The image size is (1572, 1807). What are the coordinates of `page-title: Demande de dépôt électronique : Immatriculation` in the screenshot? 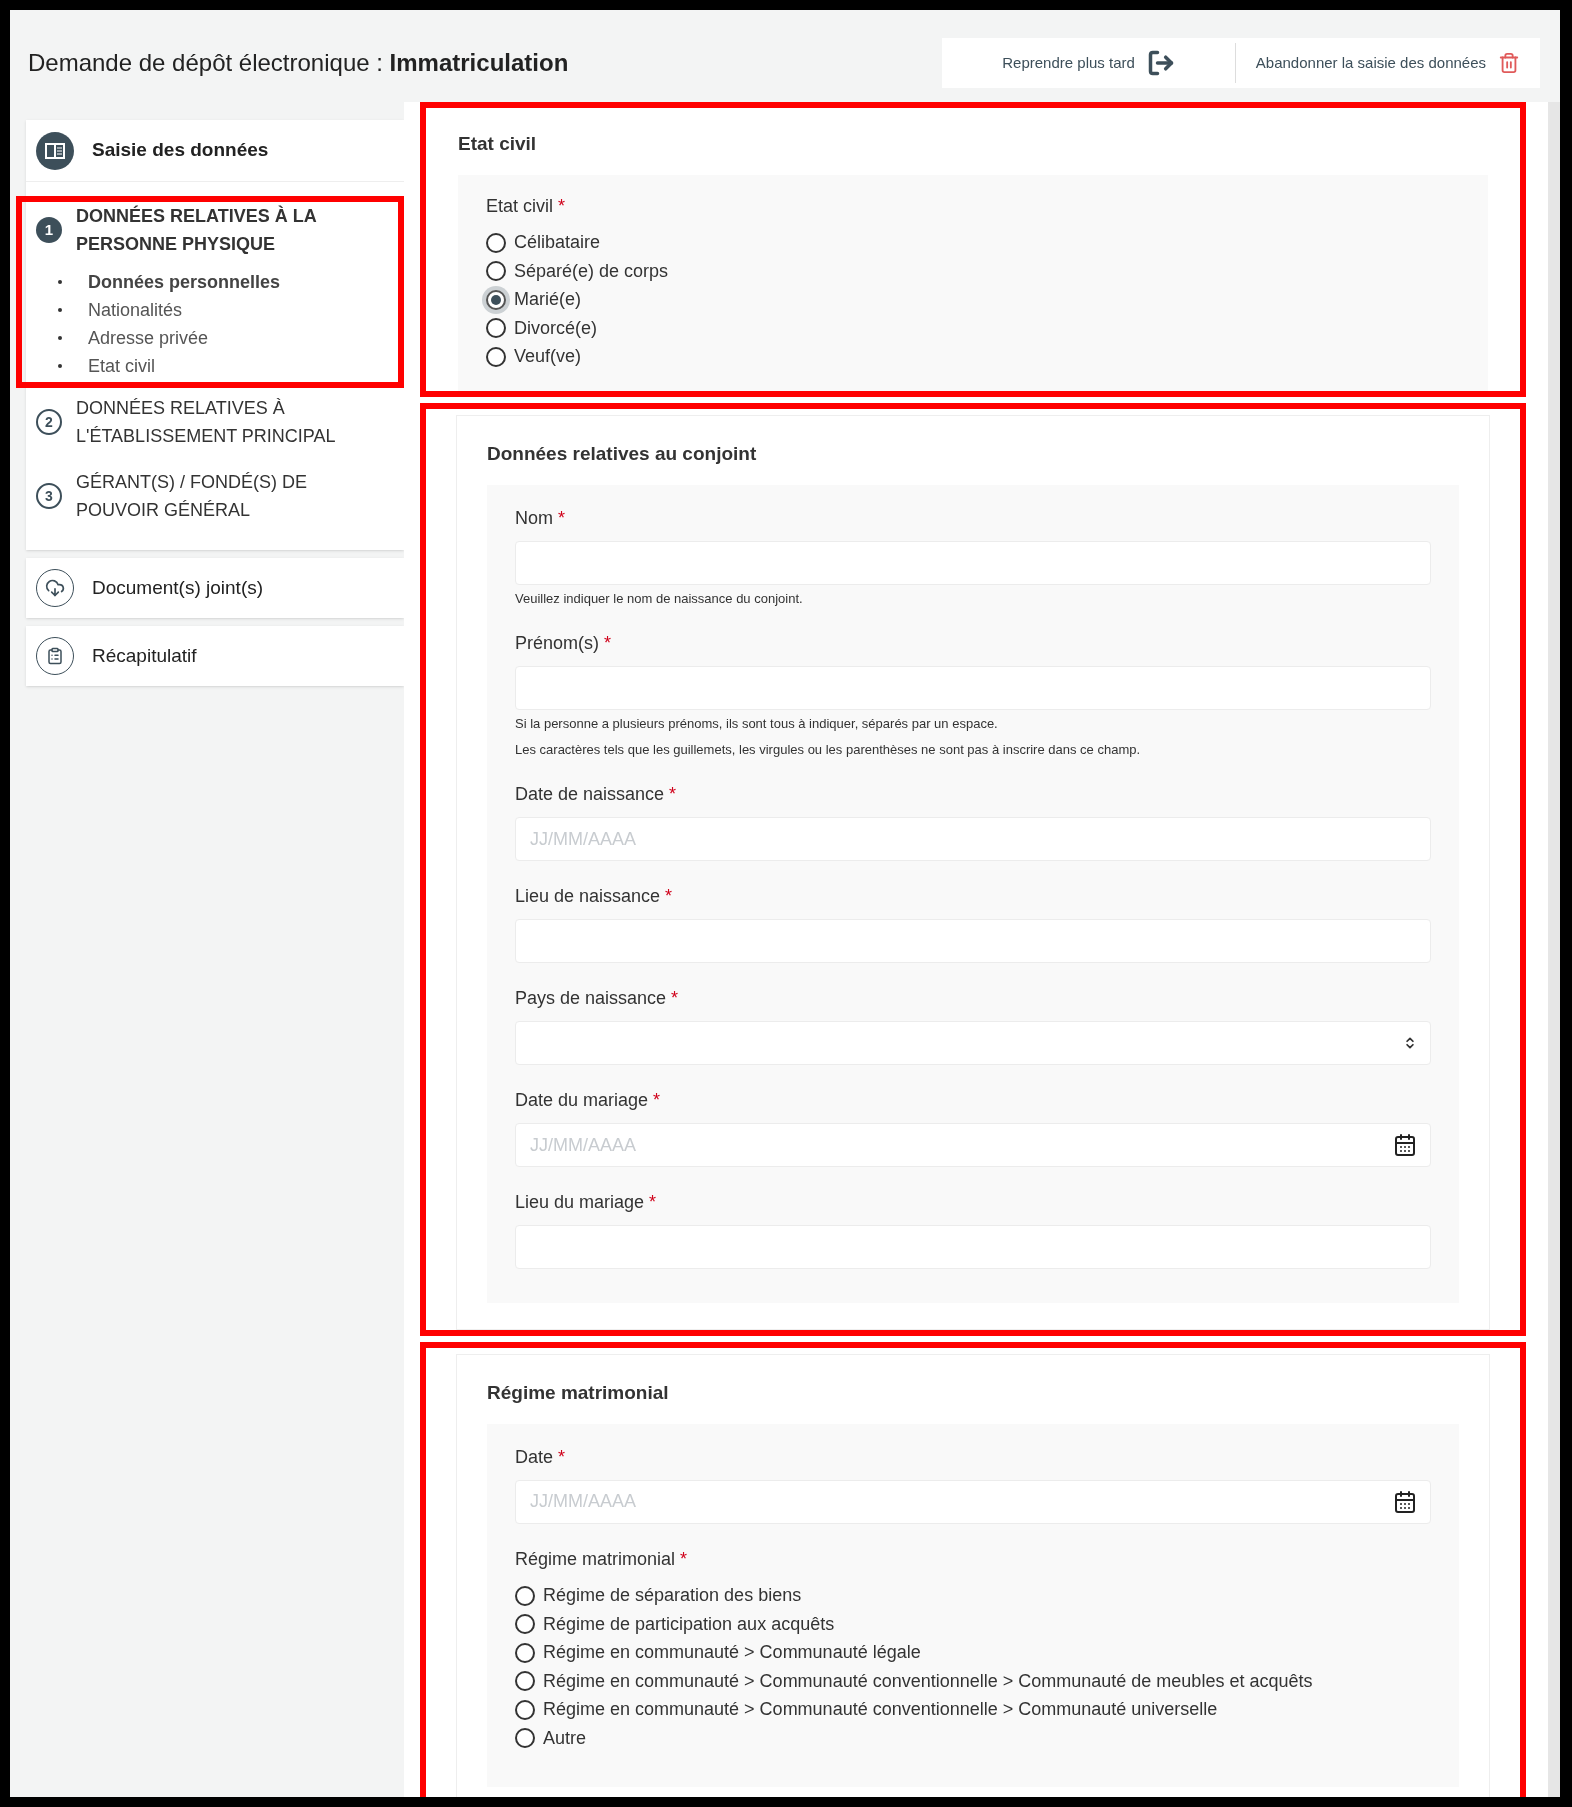 It's located at (298, 63).